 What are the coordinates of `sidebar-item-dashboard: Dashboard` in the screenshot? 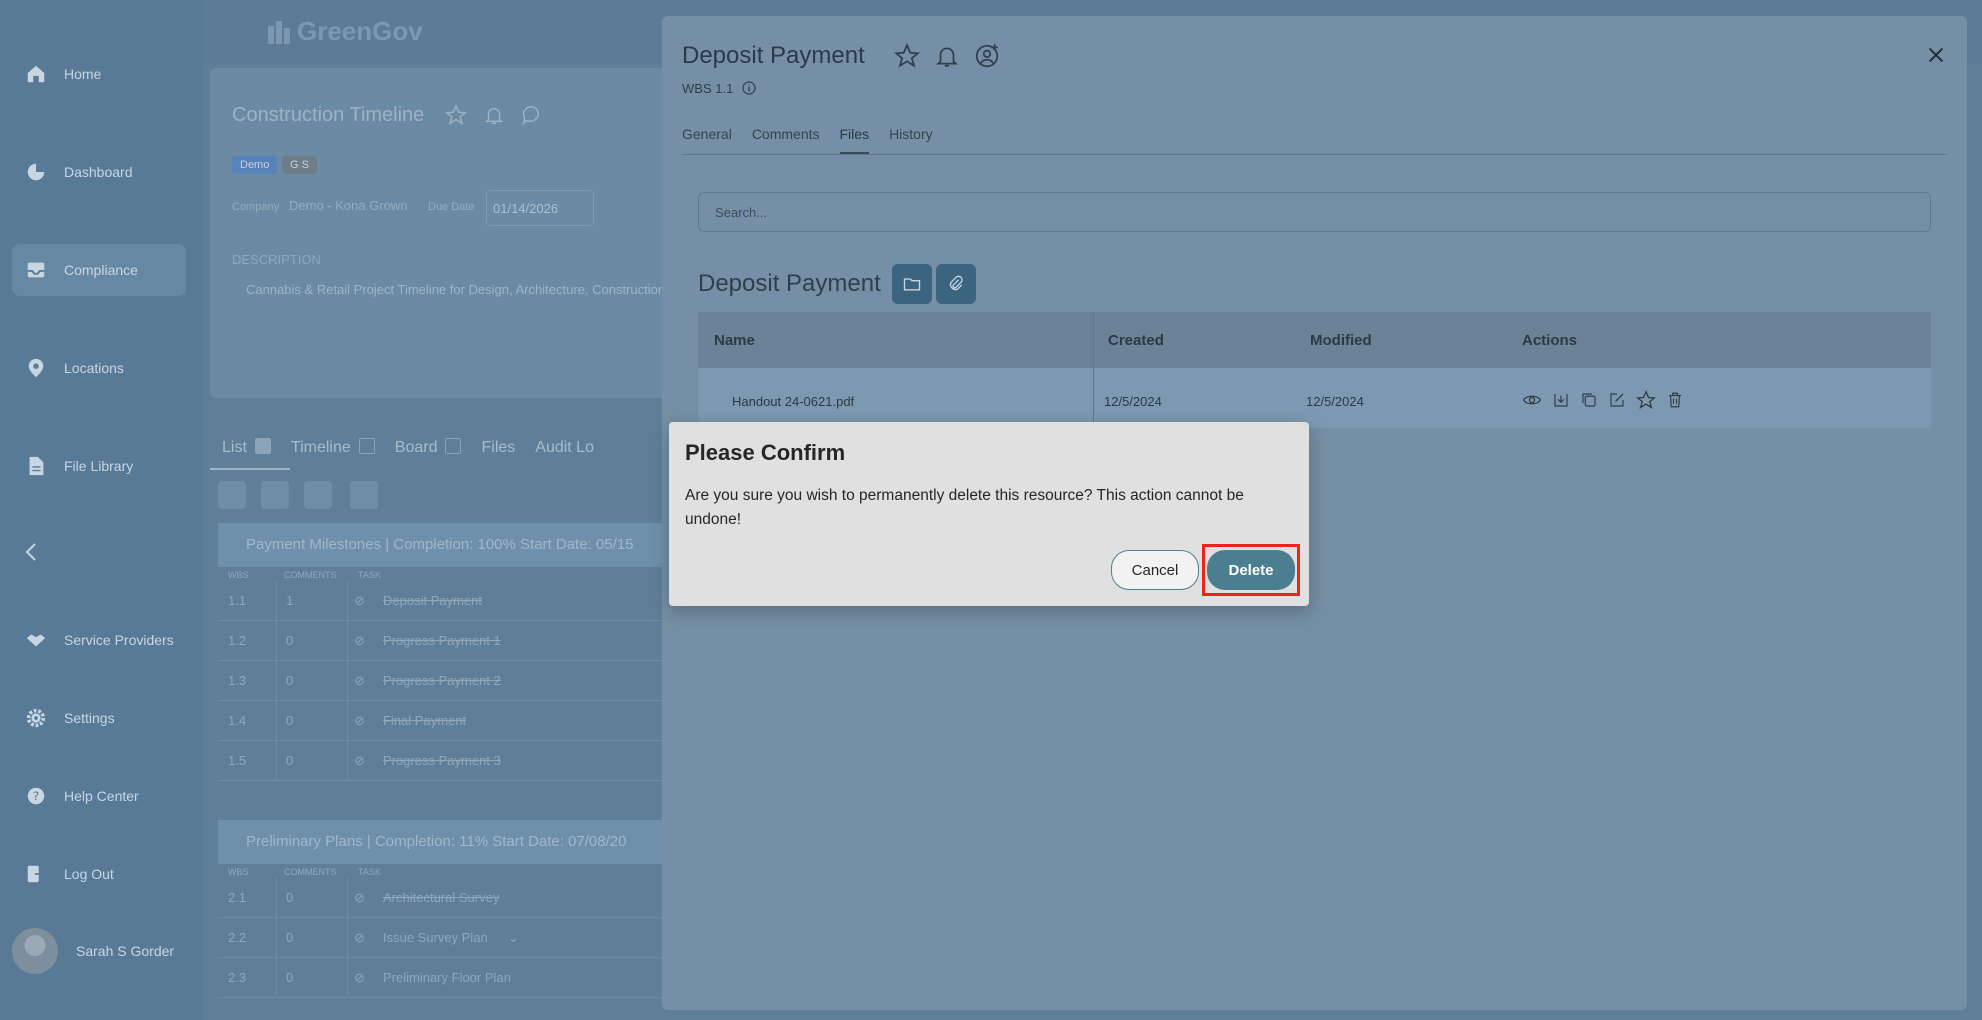 It's located at (99, 172).